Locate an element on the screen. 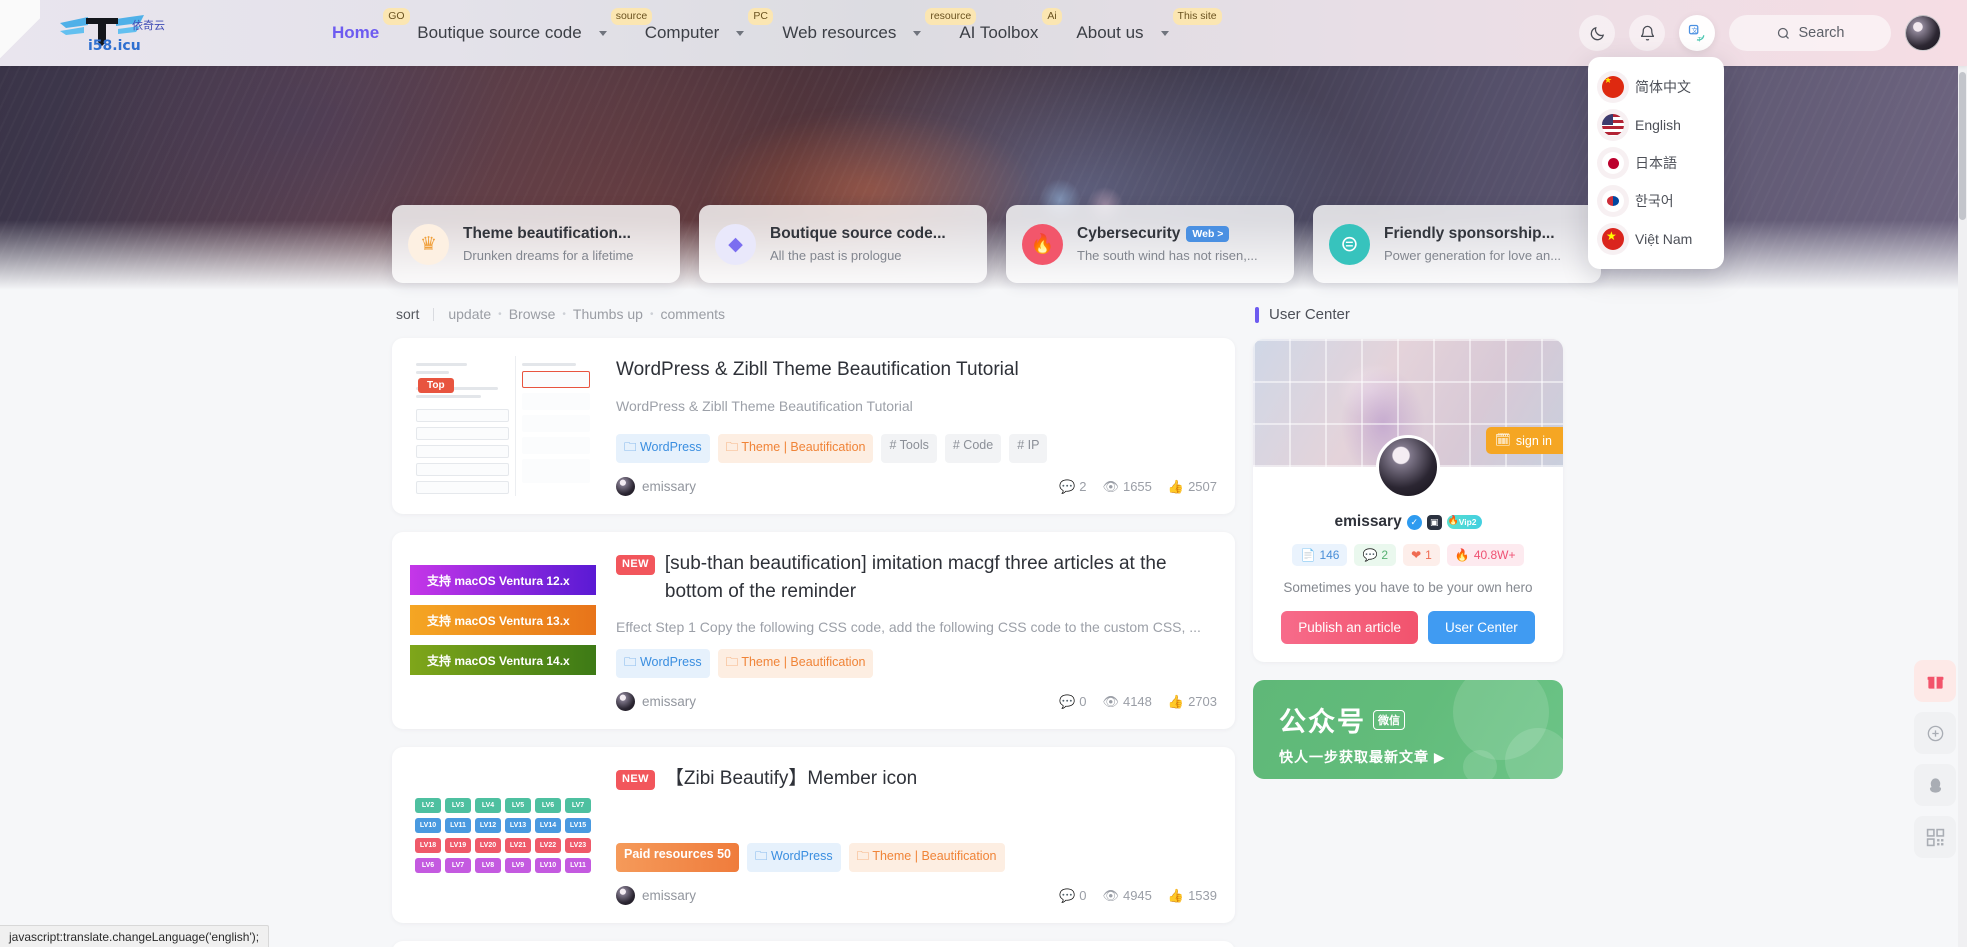 The width and height of the screenshot is (1967, 947). nav-label: Home is located at coordinates (356, 32).